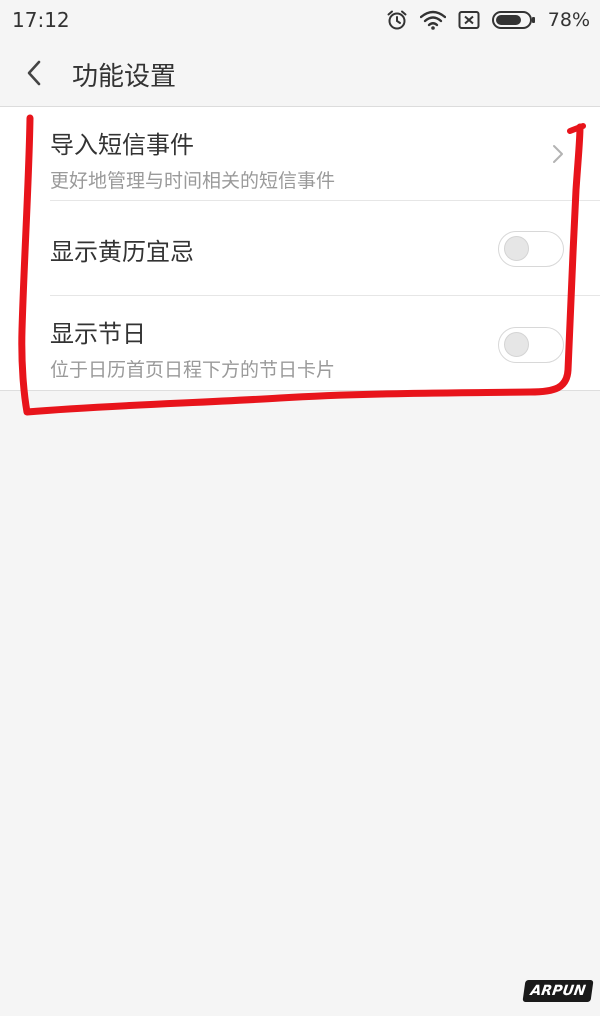  I want to click on setting-title: 导入短信事件, so click(122, 145).